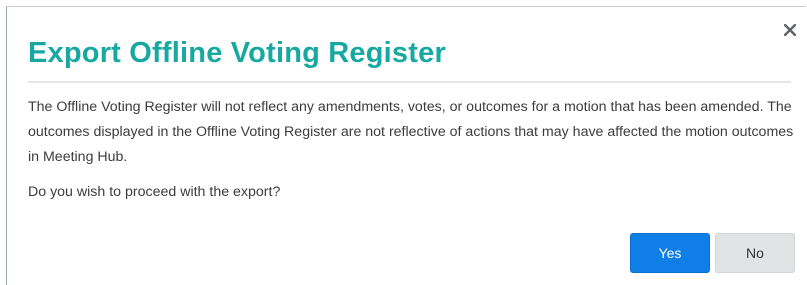 The height and width of the screenshot is (285, 807). I want to click on close-button, so click(790, 30).